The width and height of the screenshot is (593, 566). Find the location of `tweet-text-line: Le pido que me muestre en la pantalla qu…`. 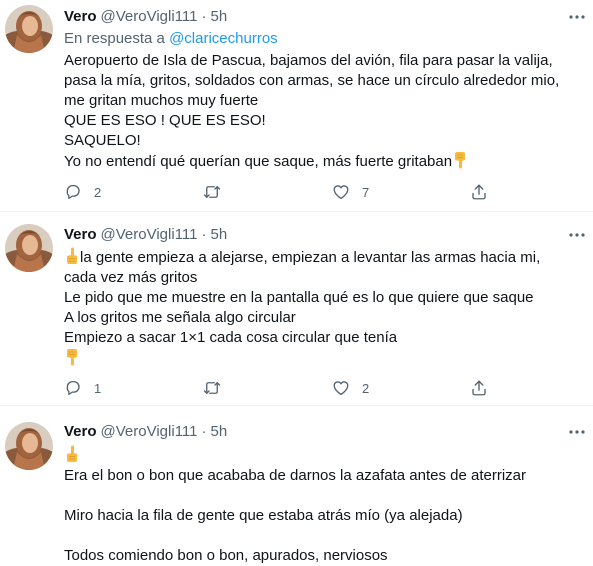

tweet-text-line: Le pido que me muestre en la pantalla qu… is located at coordinates (299, 297).